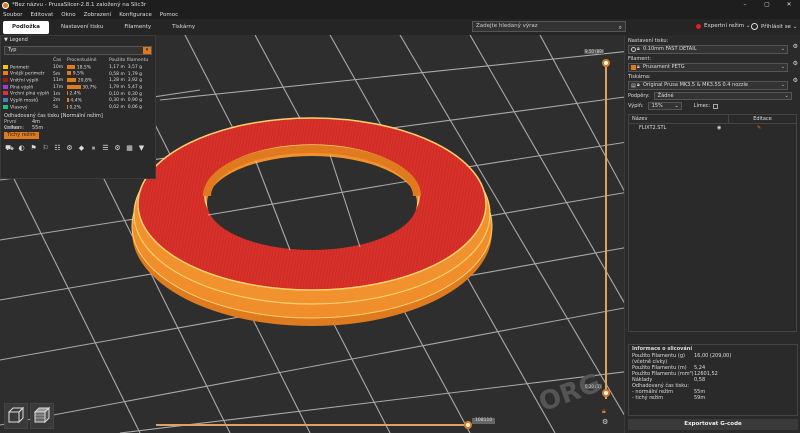 Image resolution: width=800 pixels, height=433 pixels. Describe the element at coordinates (21, 135) in the screenshot. I see `silent-mode-button: Tichý režim` at that location.